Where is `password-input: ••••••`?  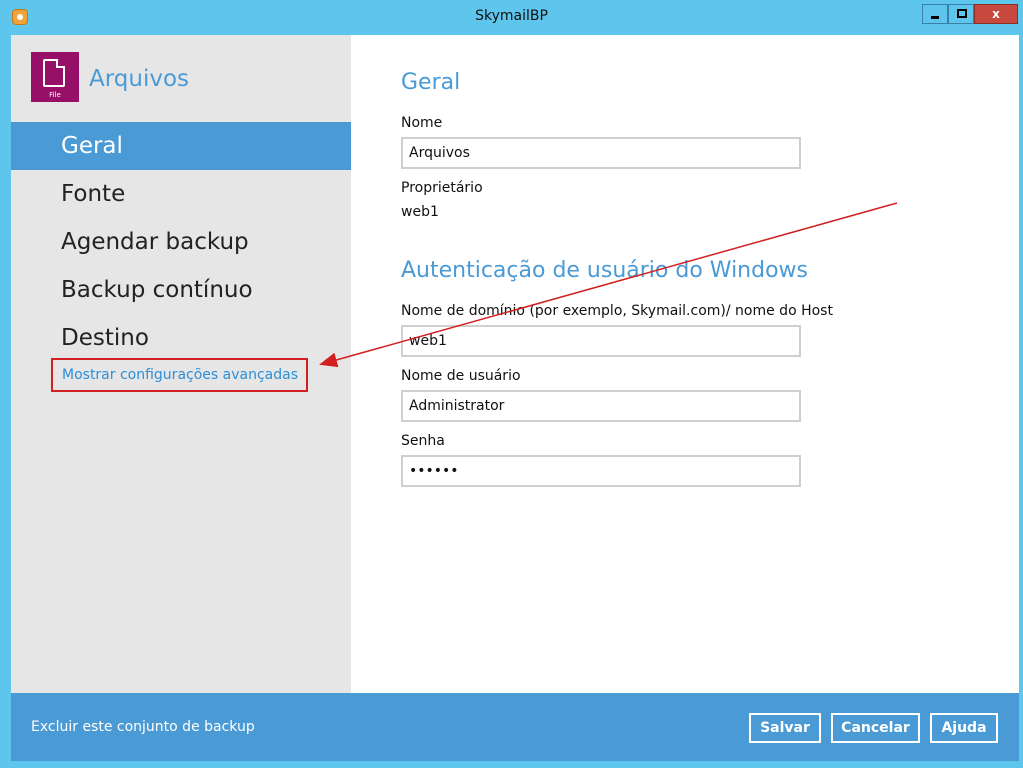 password-input: •••••• is located at coordinates (601, 471).